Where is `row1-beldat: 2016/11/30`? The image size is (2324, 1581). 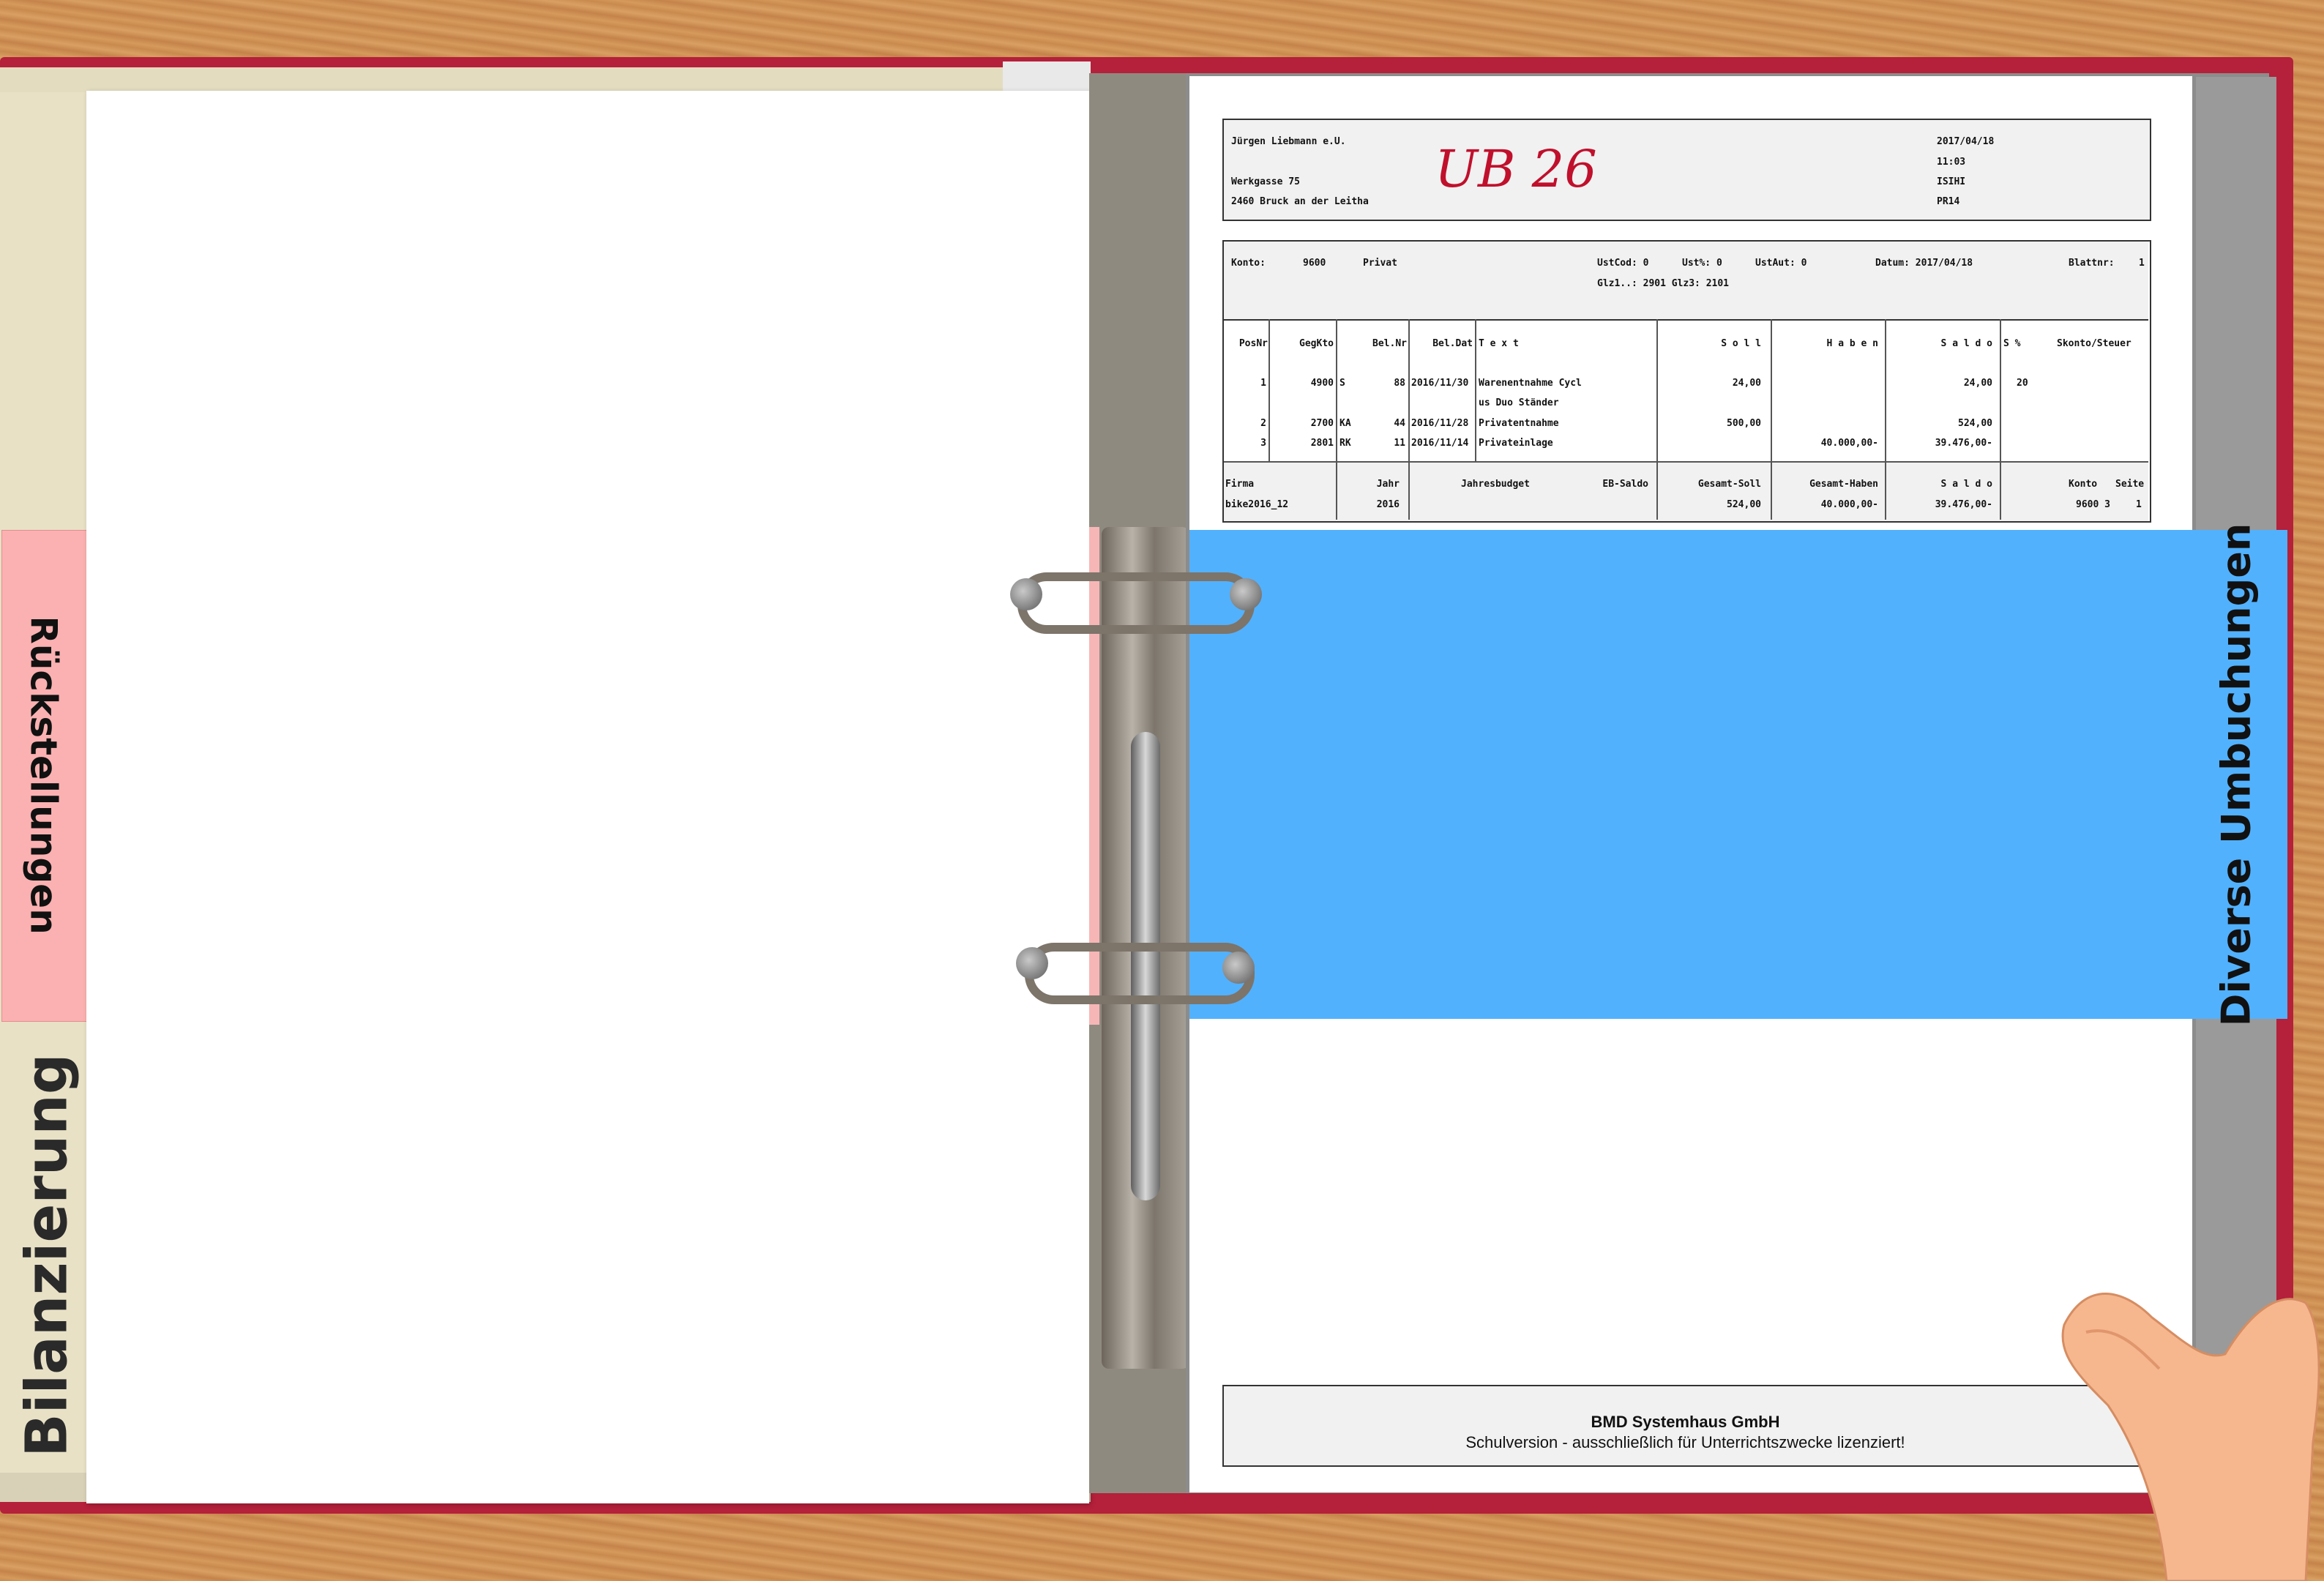 row1-beldat: 2016/11/30 is located at coordinates (1440, 383).